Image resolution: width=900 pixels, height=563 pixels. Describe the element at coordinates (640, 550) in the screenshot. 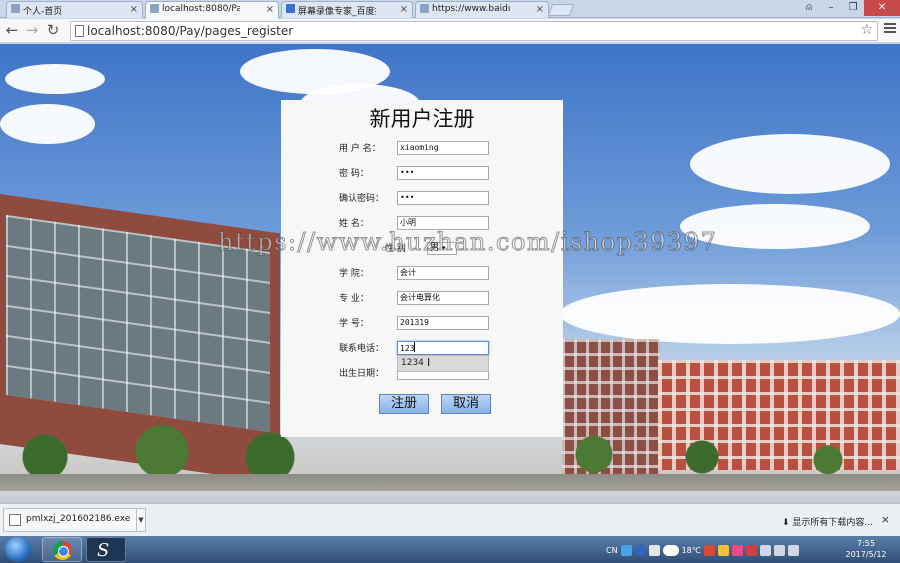

I see `help-icon` at that location.